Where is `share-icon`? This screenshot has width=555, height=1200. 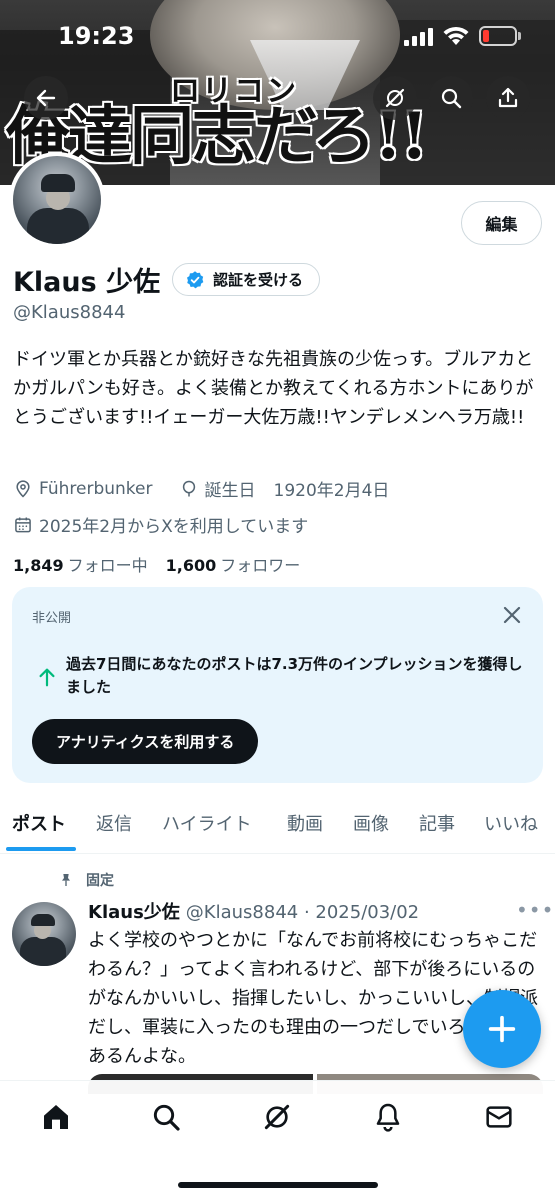 share-icon is located at coordinates (508, 97).